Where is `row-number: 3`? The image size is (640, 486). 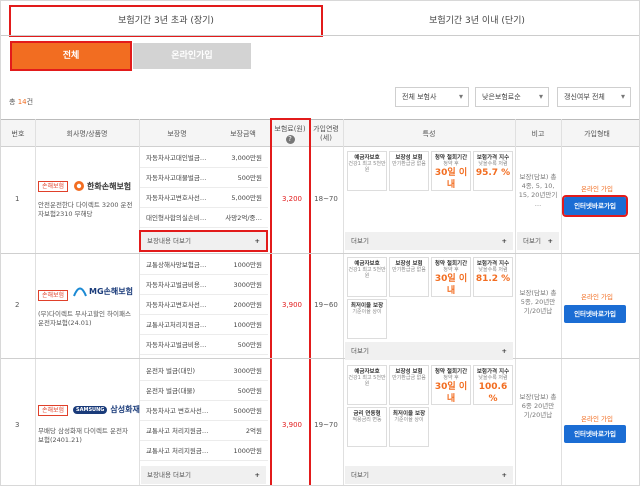 row-number: 3 is located at coordinates (17, 425).